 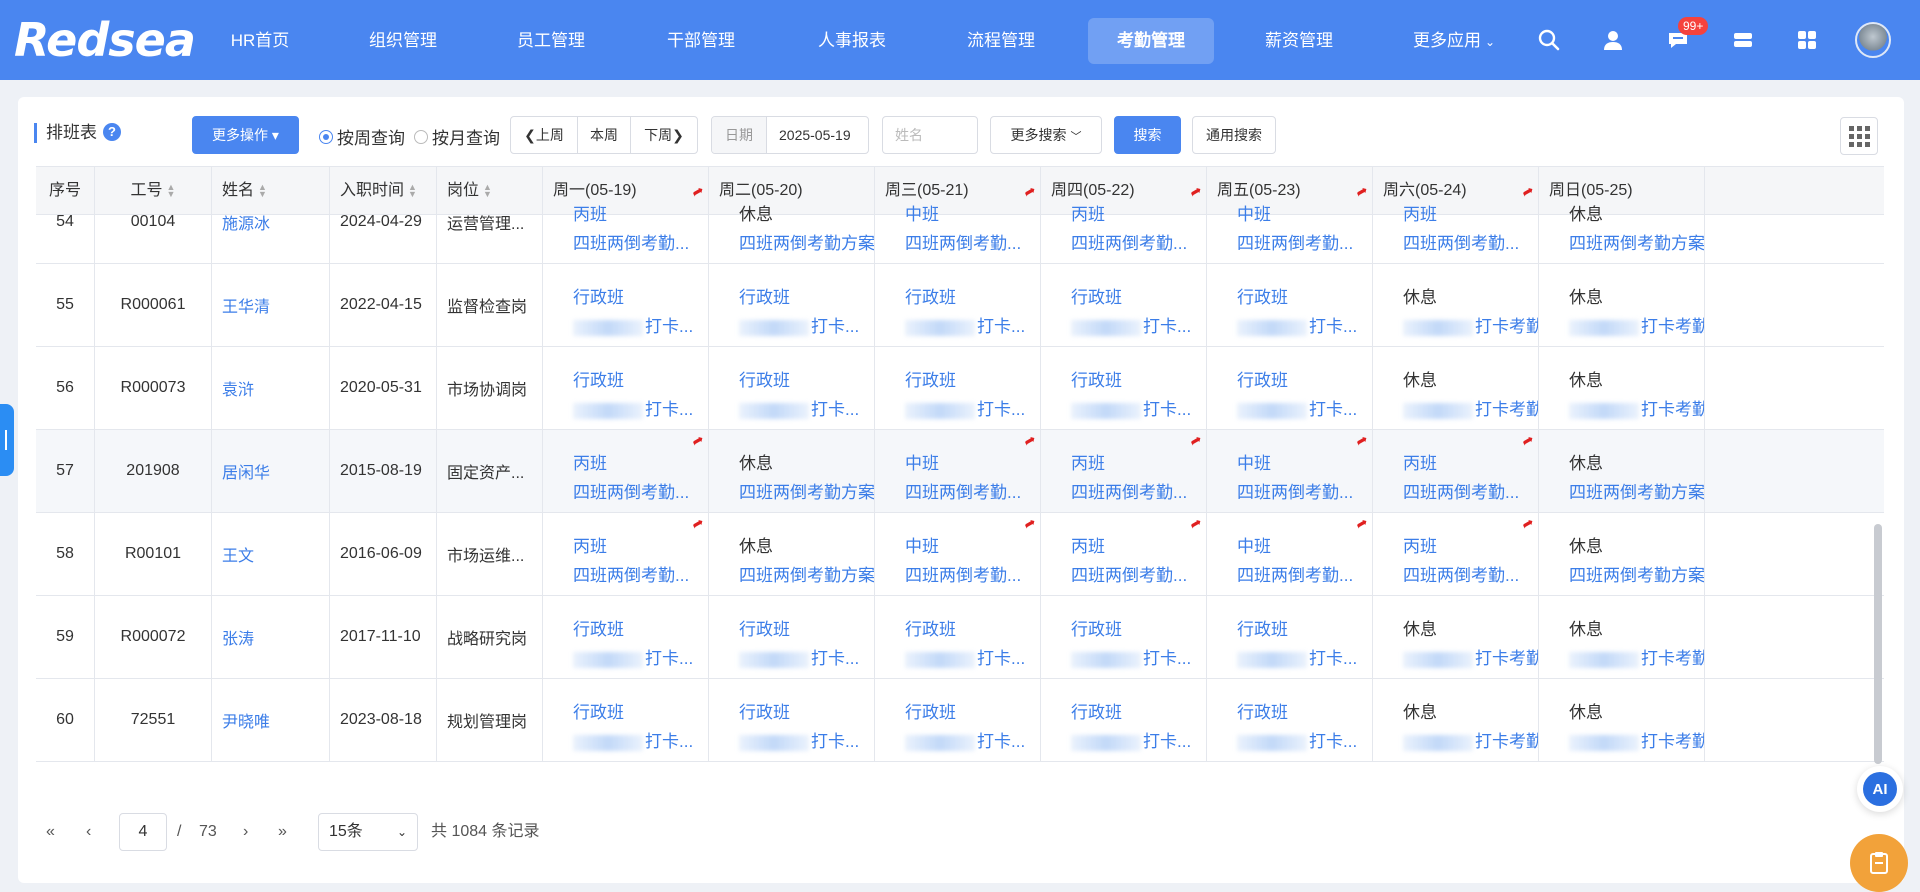 I want to click on prev-page-icon: ‹, so click(x=88, y=832).